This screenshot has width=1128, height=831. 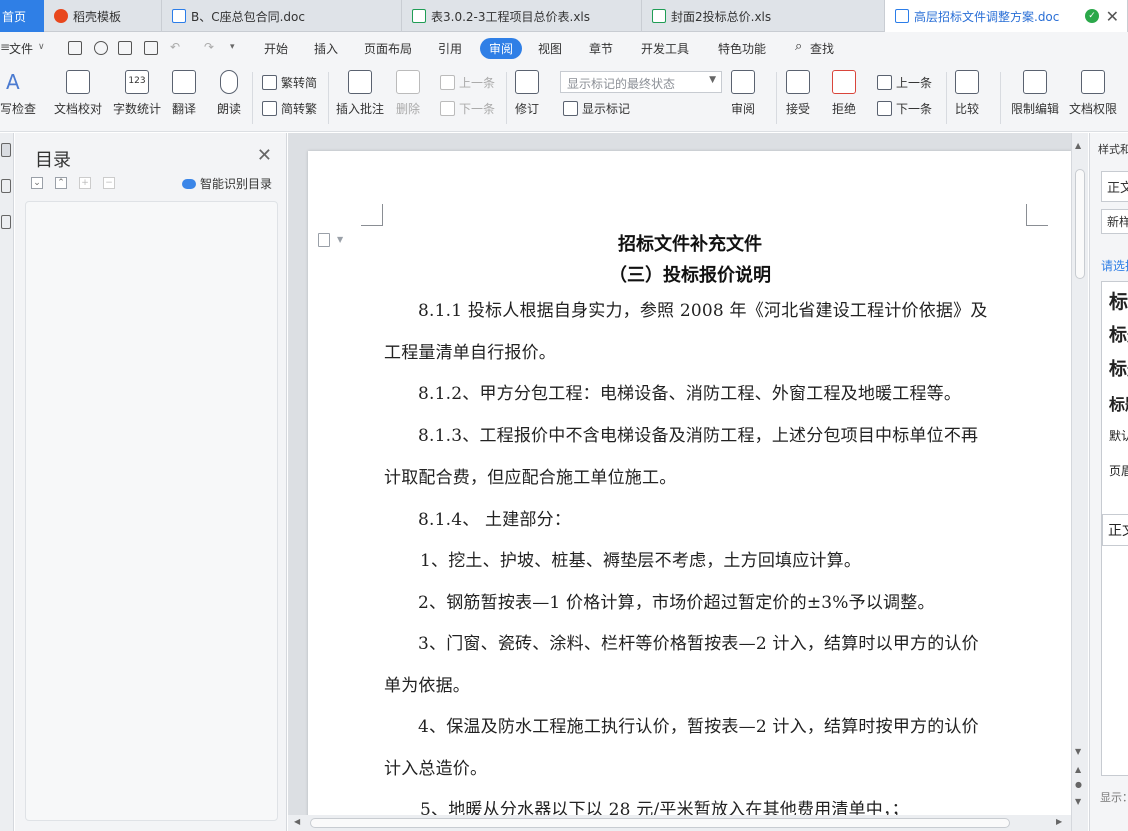 What do you see at coordinates (1059, 821) in the screenshot?
I see `scroll-right-icon: ▶` at bounding box center [1059, 821].